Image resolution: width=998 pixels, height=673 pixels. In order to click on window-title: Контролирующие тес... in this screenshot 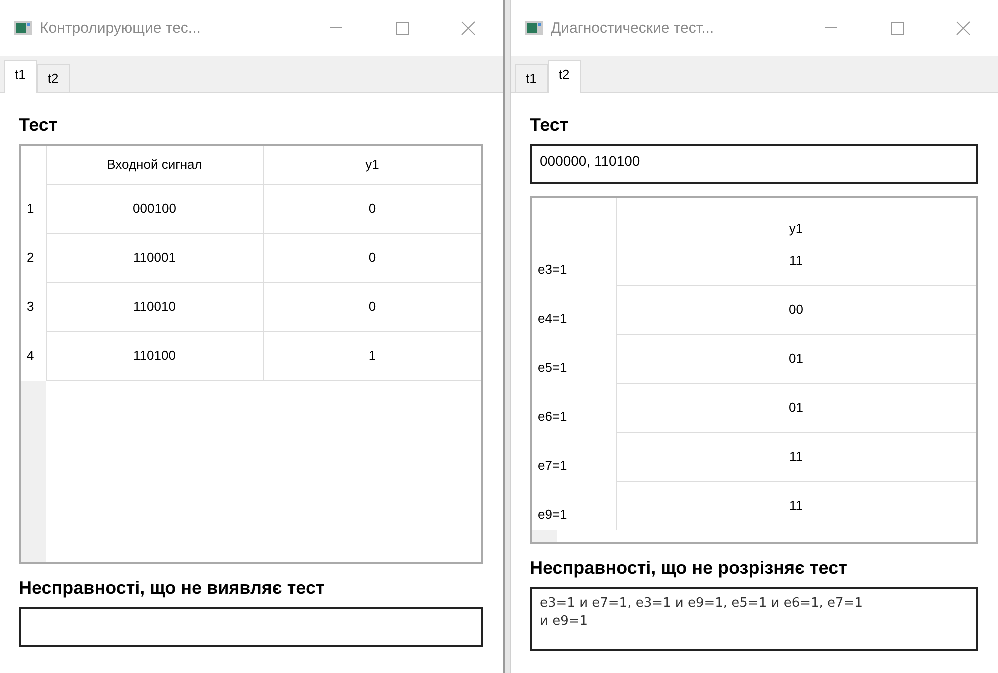, I will do `click(121, 28)`.